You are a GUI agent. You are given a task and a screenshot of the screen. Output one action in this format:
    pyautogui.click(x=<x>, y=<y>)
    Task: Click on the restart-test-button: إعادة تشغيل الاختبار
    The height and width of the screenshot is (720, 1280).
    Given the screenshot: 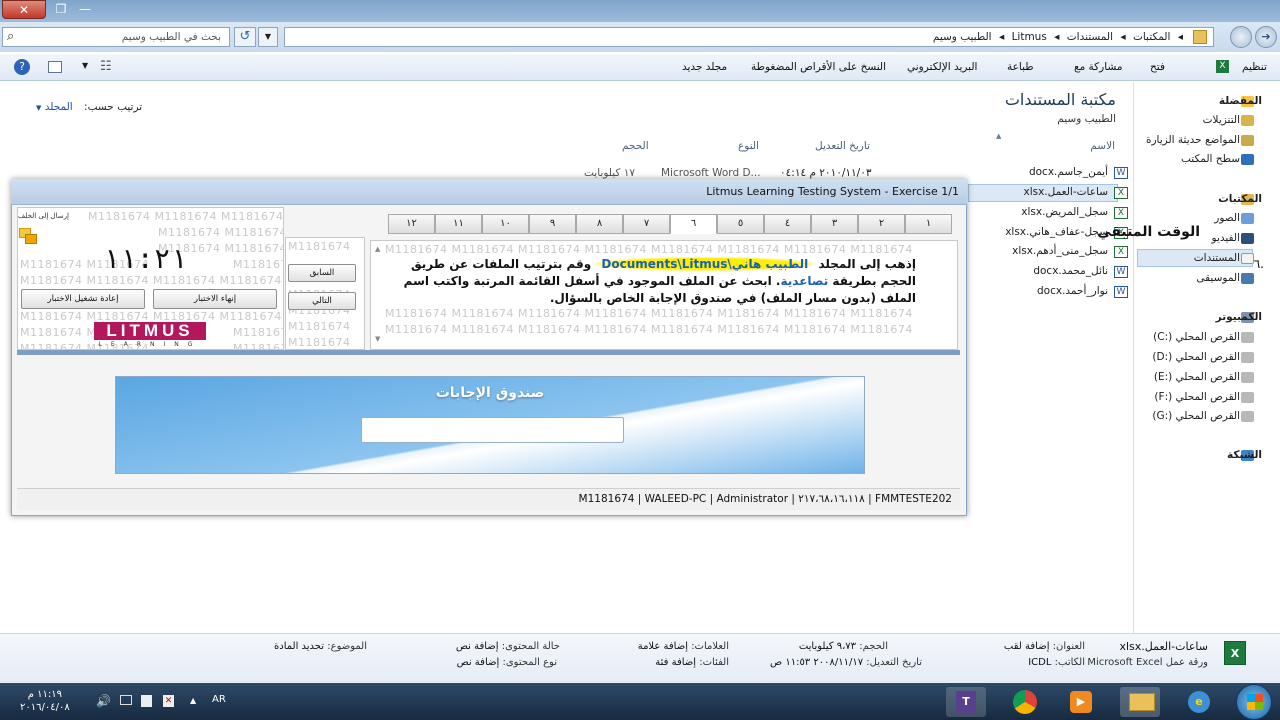 What is the action you would take?
    pyautogui.click(x=83, y=299)
    